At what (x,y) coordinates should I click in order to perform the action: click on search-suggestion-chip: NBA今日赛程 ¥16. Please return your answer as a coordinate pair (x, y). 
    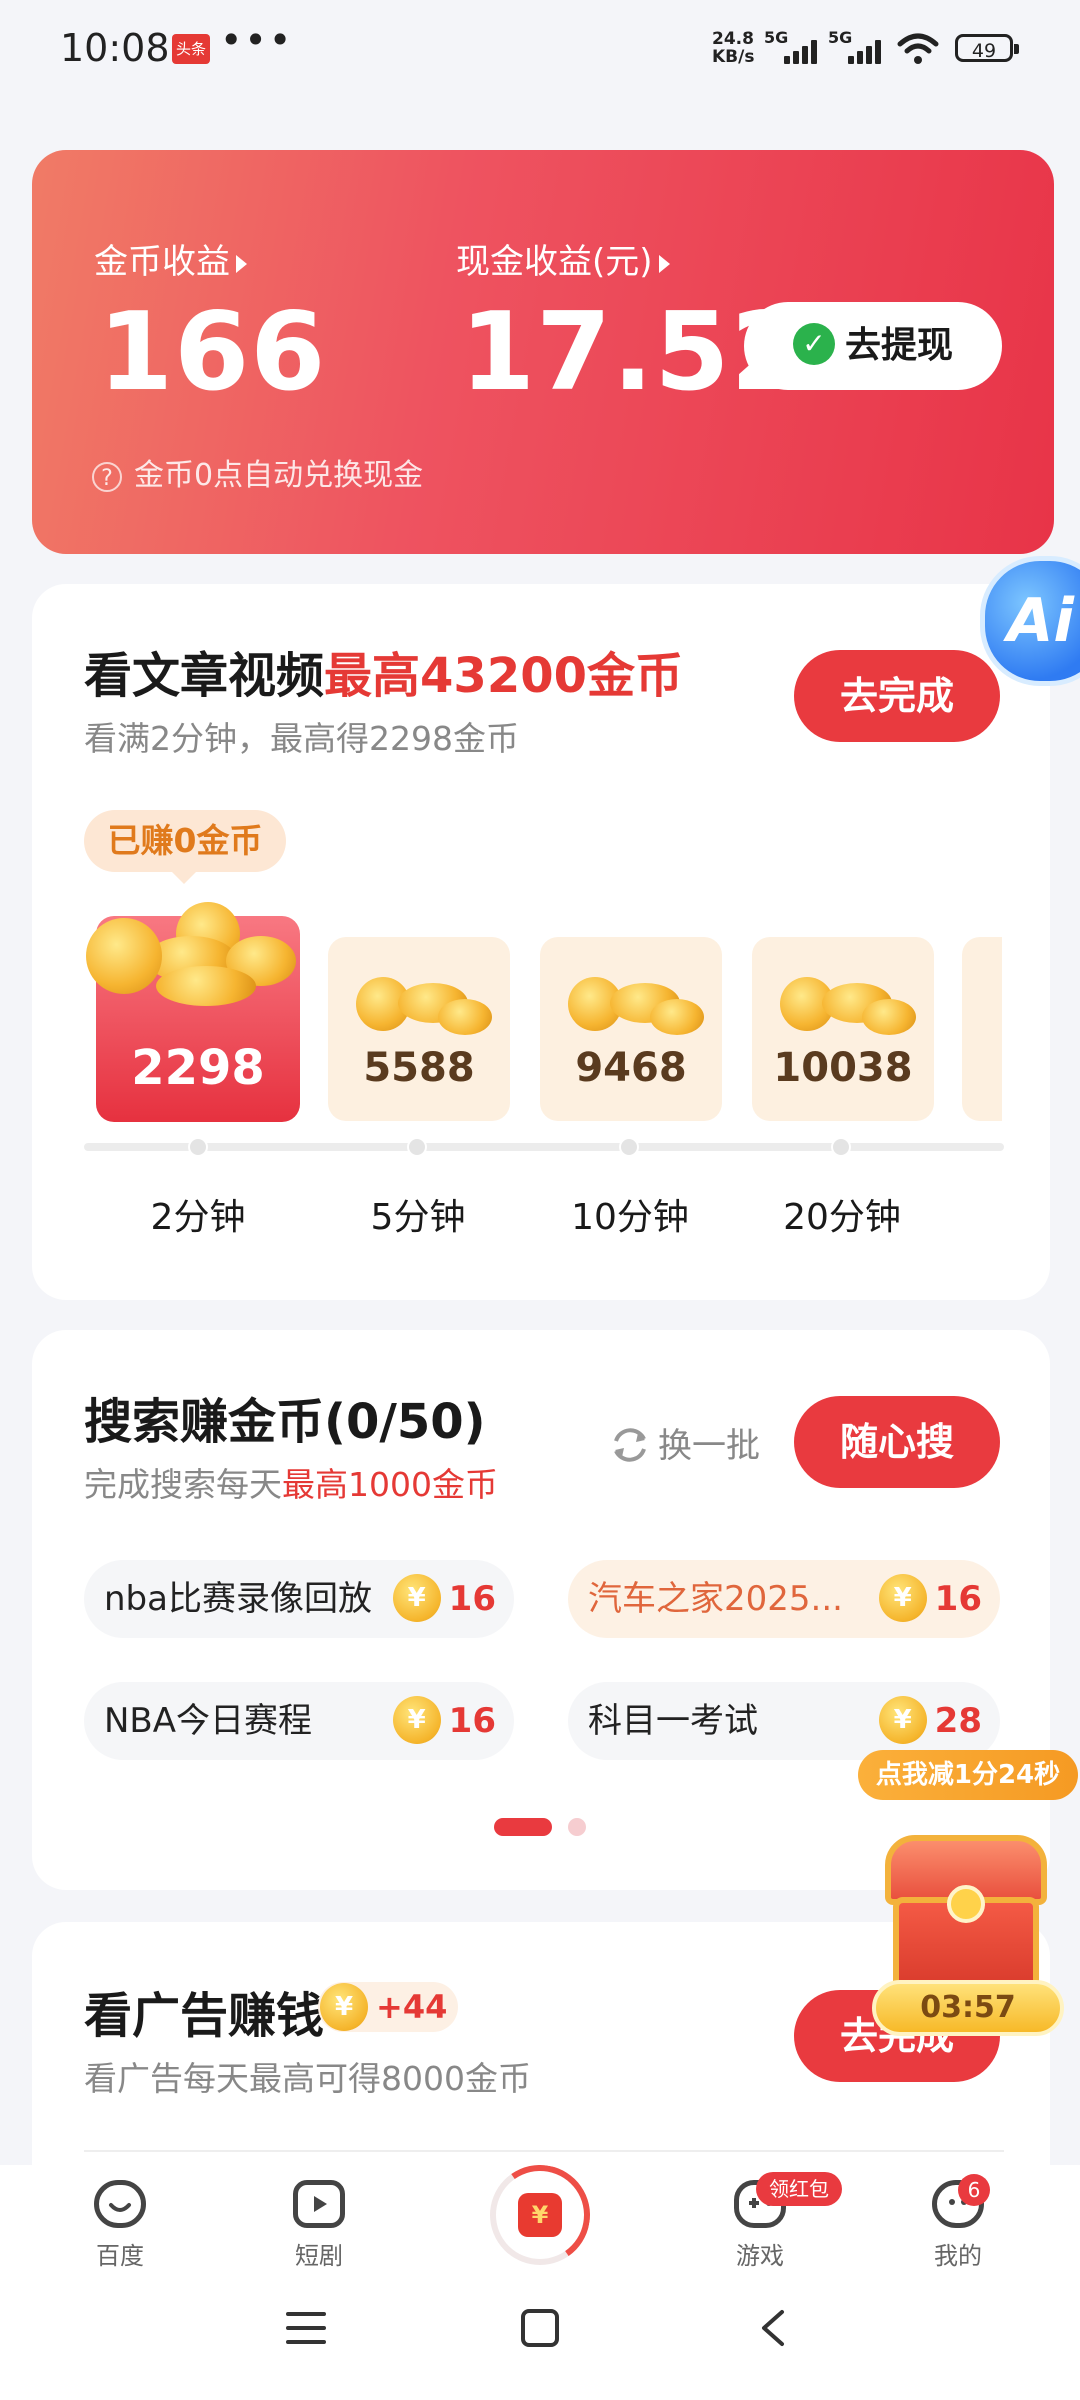
    Looking at the image, I should click on (299, 1721).